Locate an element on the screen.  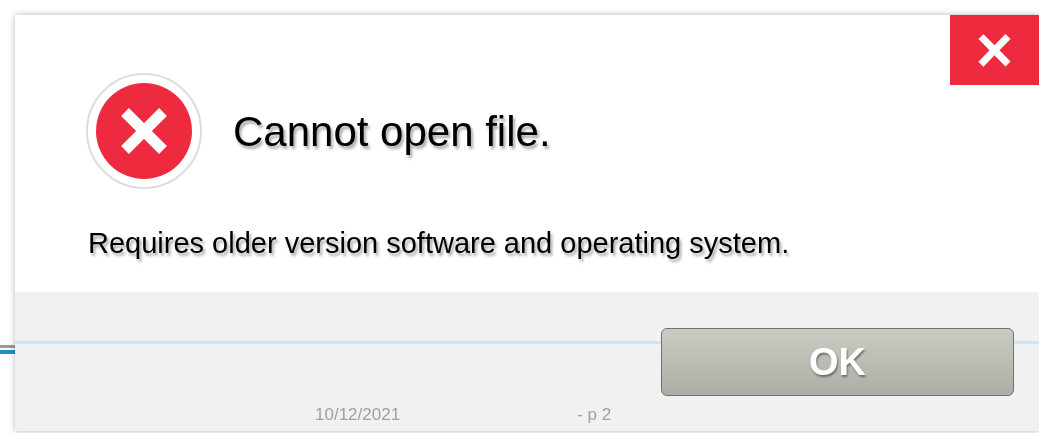
dialog-title: Cannot open file. is located at coordinates (392, 131).